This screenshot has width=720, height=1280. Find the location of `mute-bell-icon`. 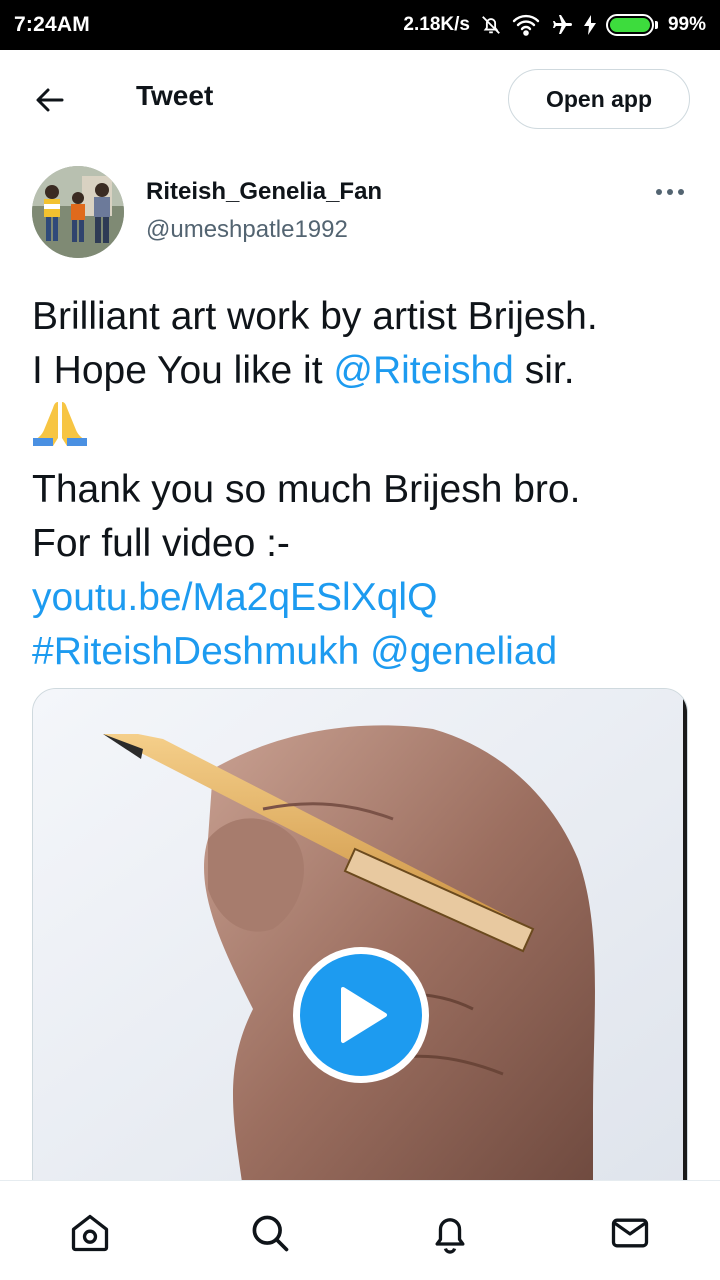

mute-bell-icon is located at coordinates (491, 25).